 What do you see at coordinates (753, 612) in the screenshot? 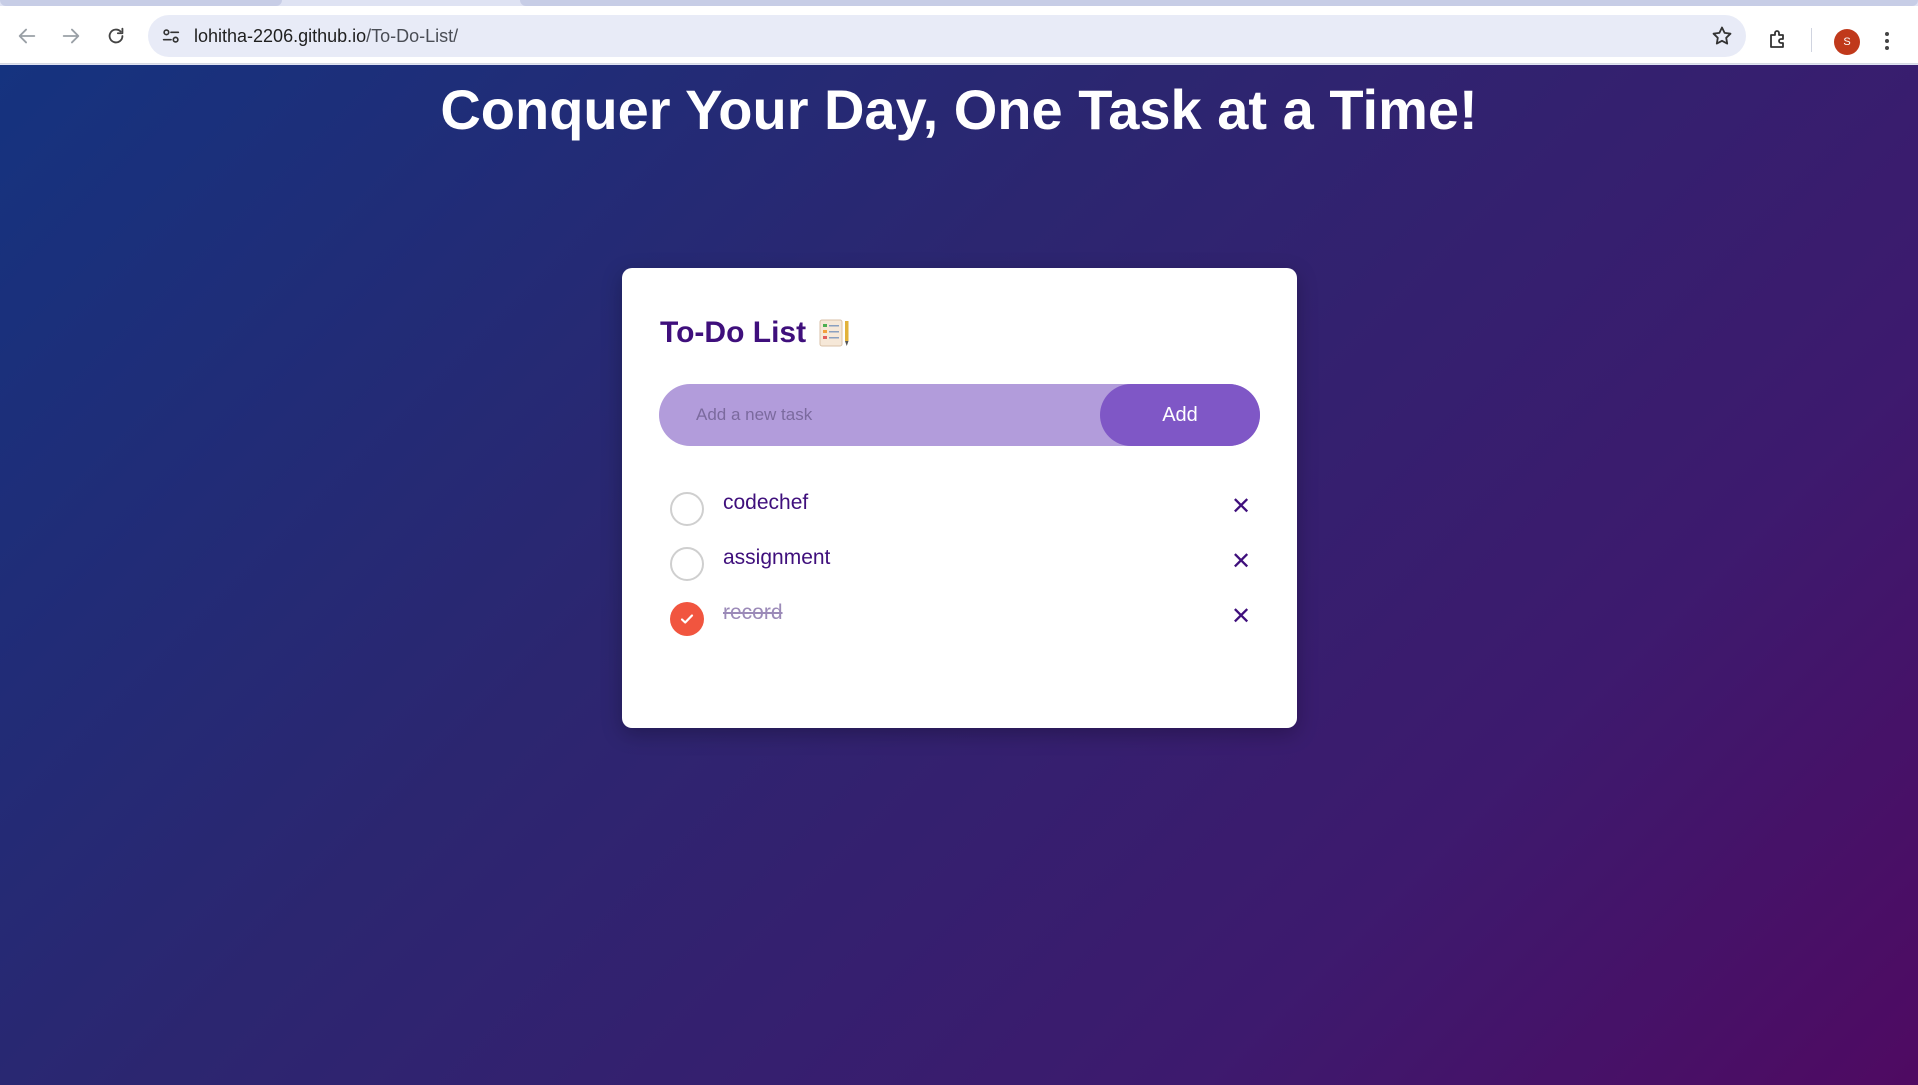
I see `task-text: record` at bounding box center [753, 612].